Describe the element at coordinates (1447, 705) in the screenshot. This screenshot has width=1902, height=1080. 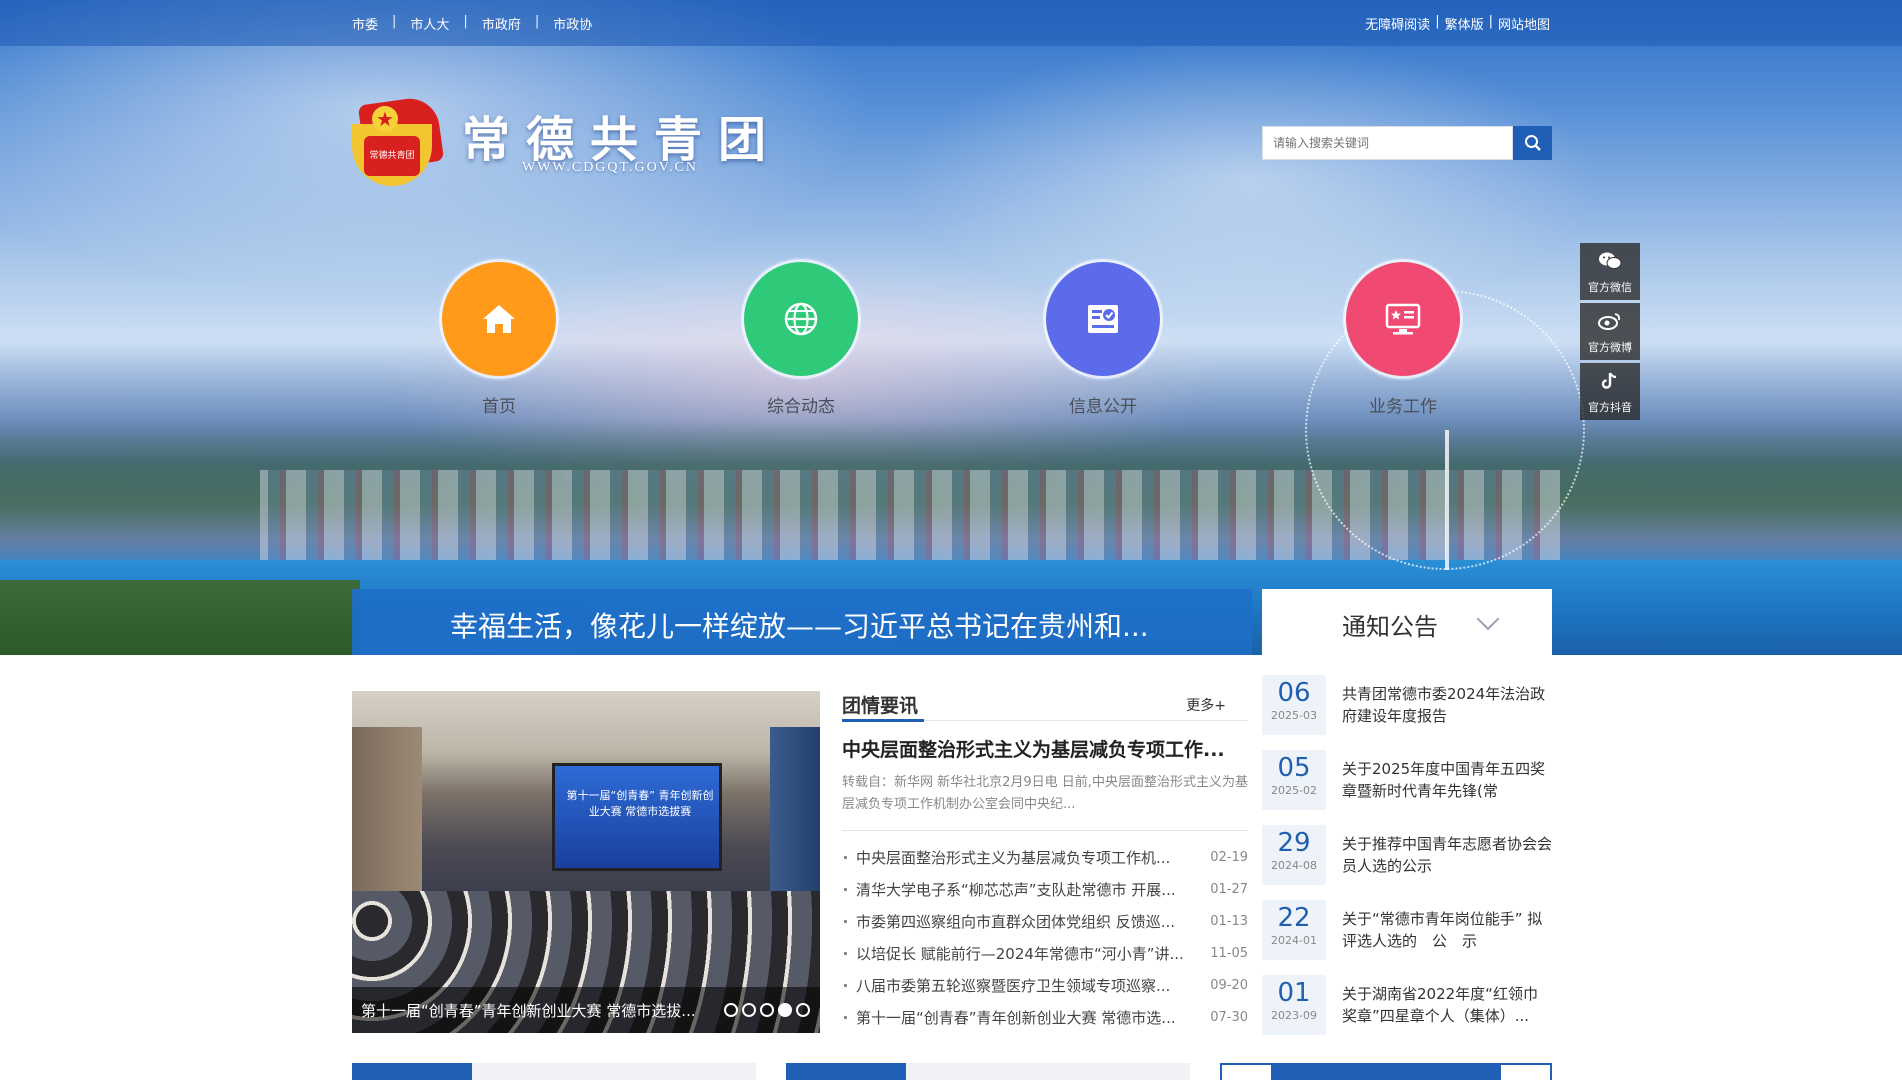
I see `notice-title: 共青团常德市委2024年法治政府建设年度报告` at that location.